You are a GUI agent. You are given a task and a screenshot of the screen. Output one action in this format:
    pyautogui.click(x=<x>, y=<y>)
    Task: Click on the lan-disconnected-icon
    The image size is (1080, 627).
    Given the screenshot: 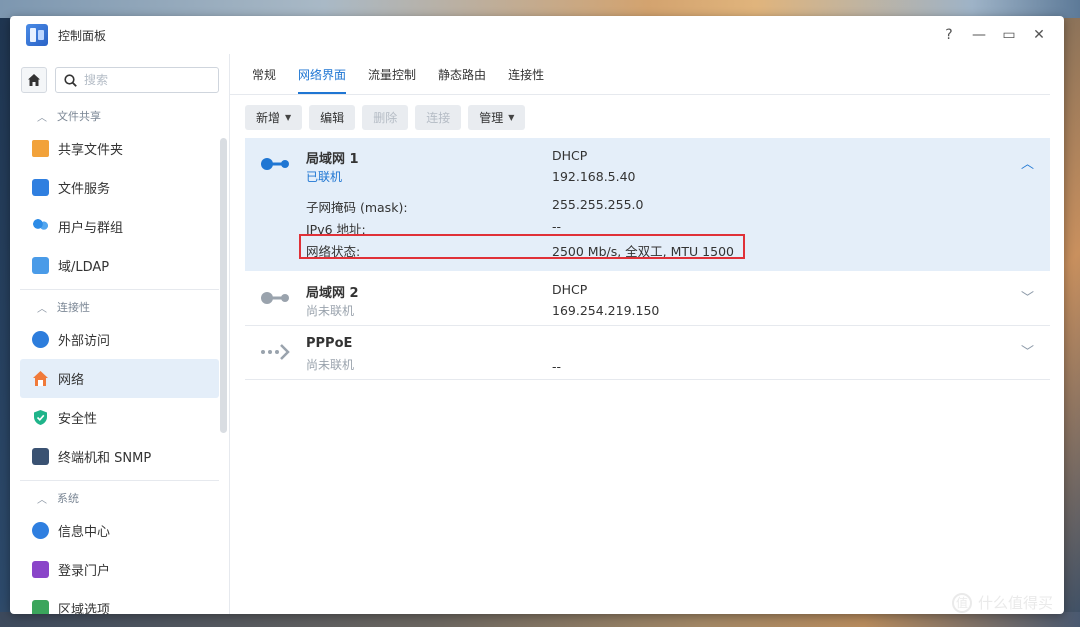 What is the action you would take?
    pyautogui.click(x=275, y=298)
    